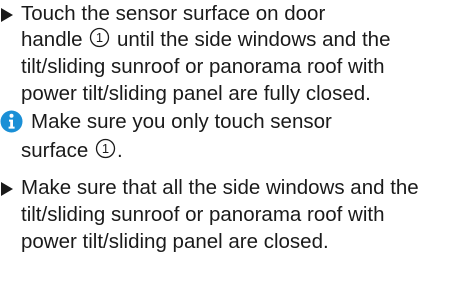  What do you see at coordinates (11, 121) in the screenshot?
I see `info-icon` at bounding box center [11, 121].